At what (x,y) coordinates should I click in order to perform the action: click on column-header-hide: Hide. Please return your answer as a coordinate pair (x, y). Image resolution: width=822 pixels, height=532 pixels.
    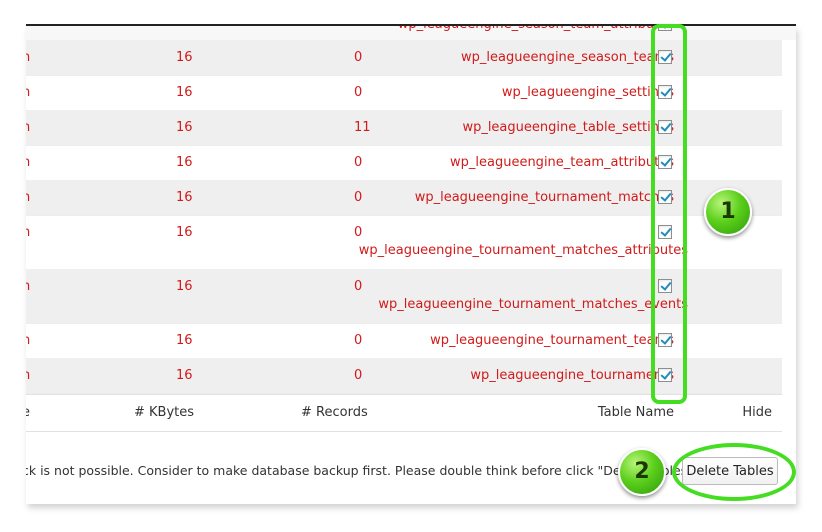
    Looking at the image, I should click on (757, 412).